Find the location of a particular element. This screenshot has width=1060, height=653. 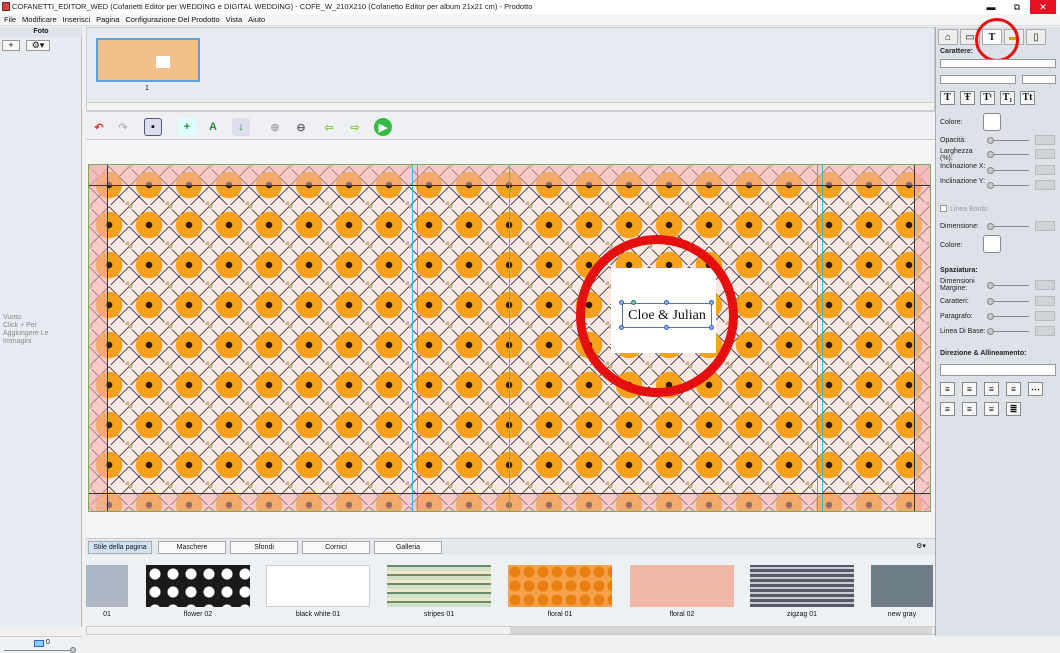

minimize-button: ▬ is located at coordinates (991, 7).